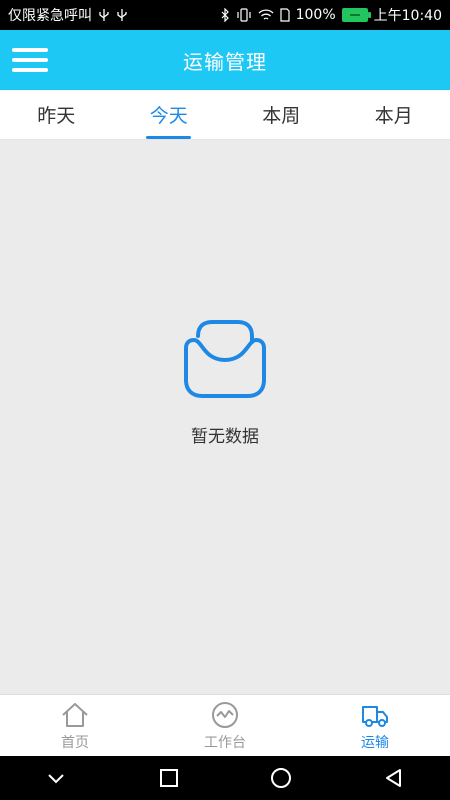 The height and width of the screenshot is (800, 450). I want to click on bluetooth-icon, so click(225, 15).